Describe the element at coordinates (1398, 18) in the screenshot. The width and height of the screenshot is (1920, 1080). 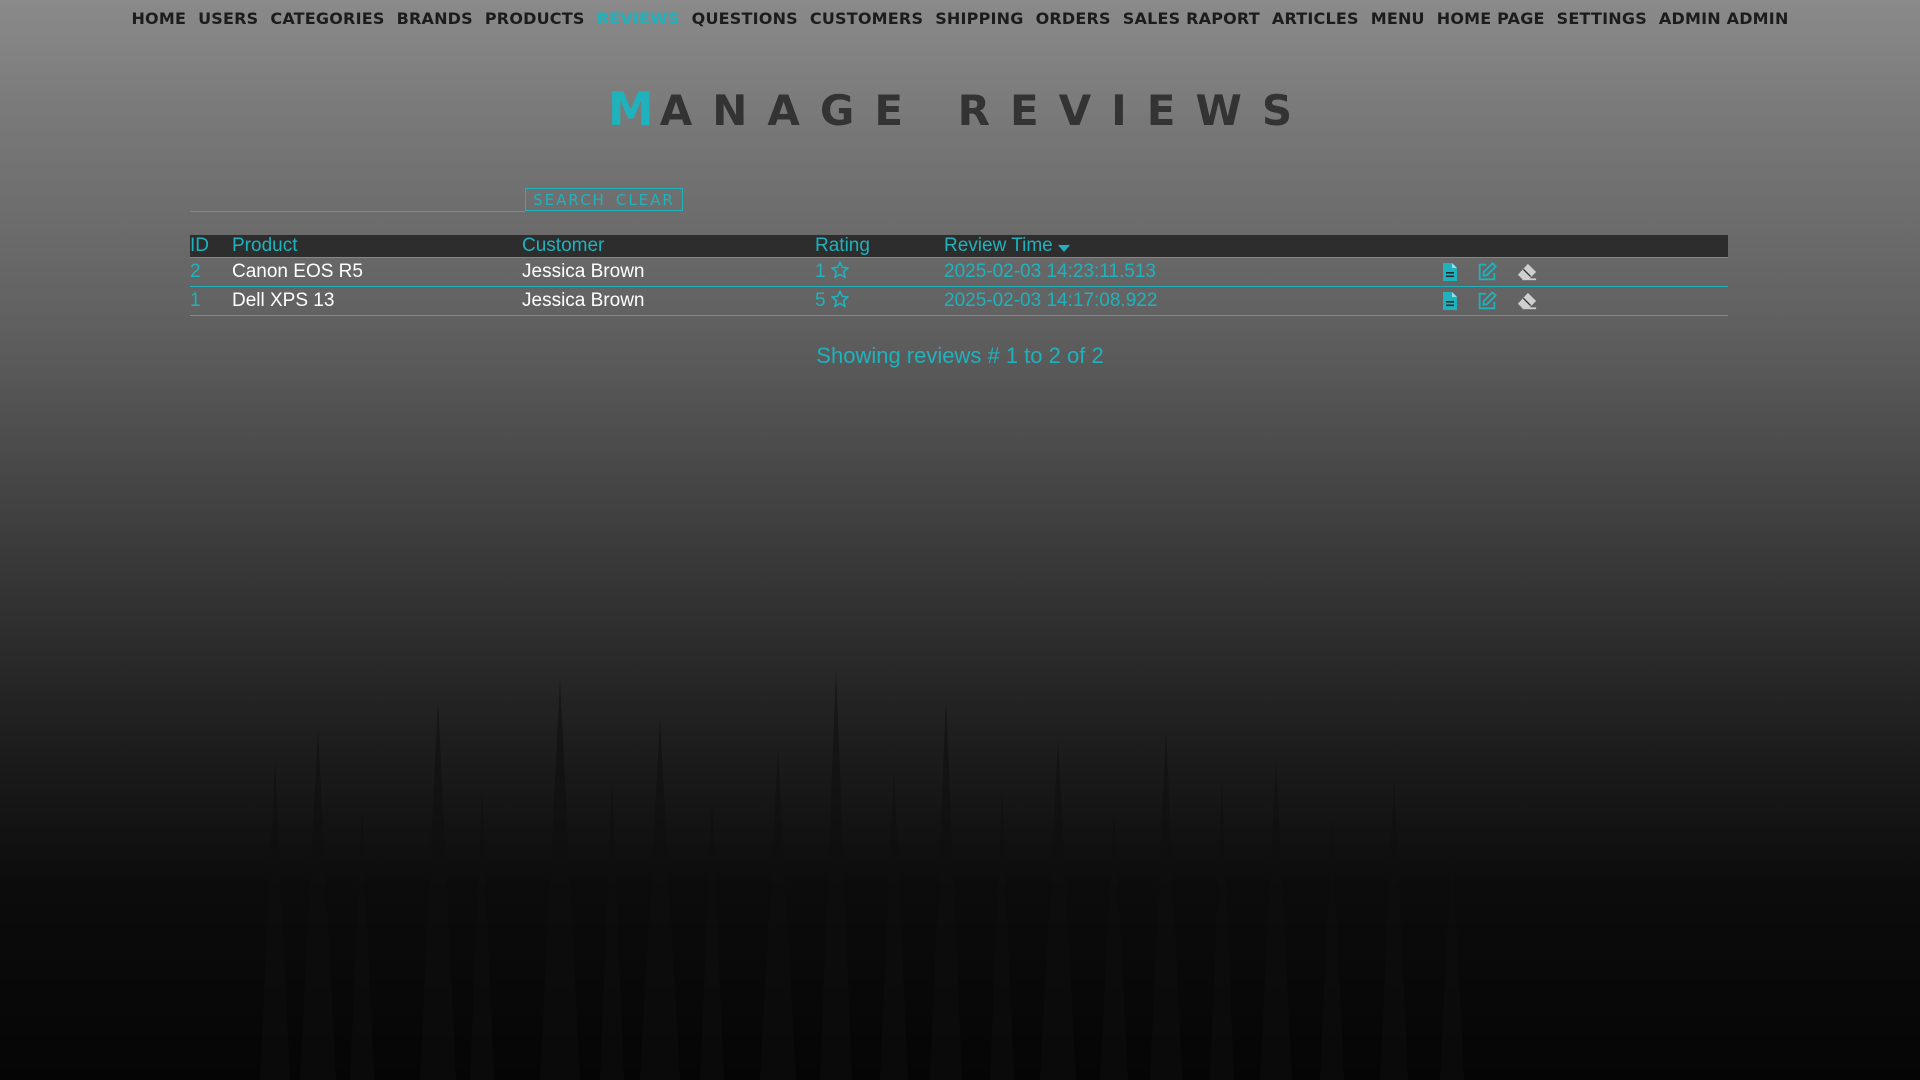
I see `nav-item-menu: MENU` at that location.